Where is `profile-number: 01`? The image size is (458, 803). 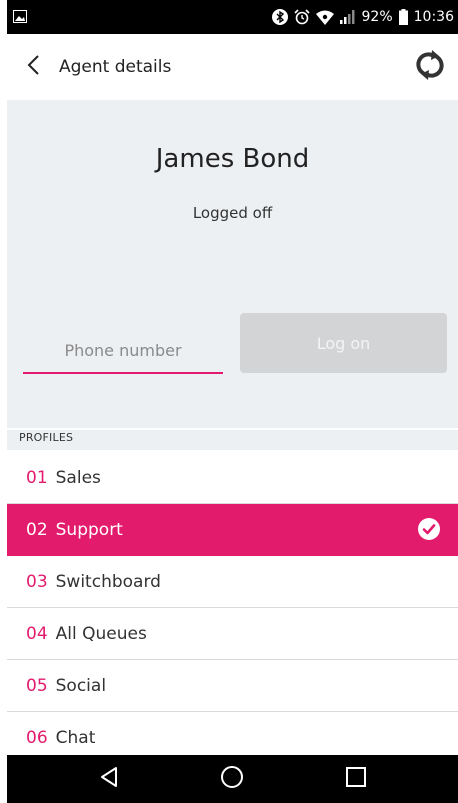 profile-number: 01 is located at coordinates (37, 477).